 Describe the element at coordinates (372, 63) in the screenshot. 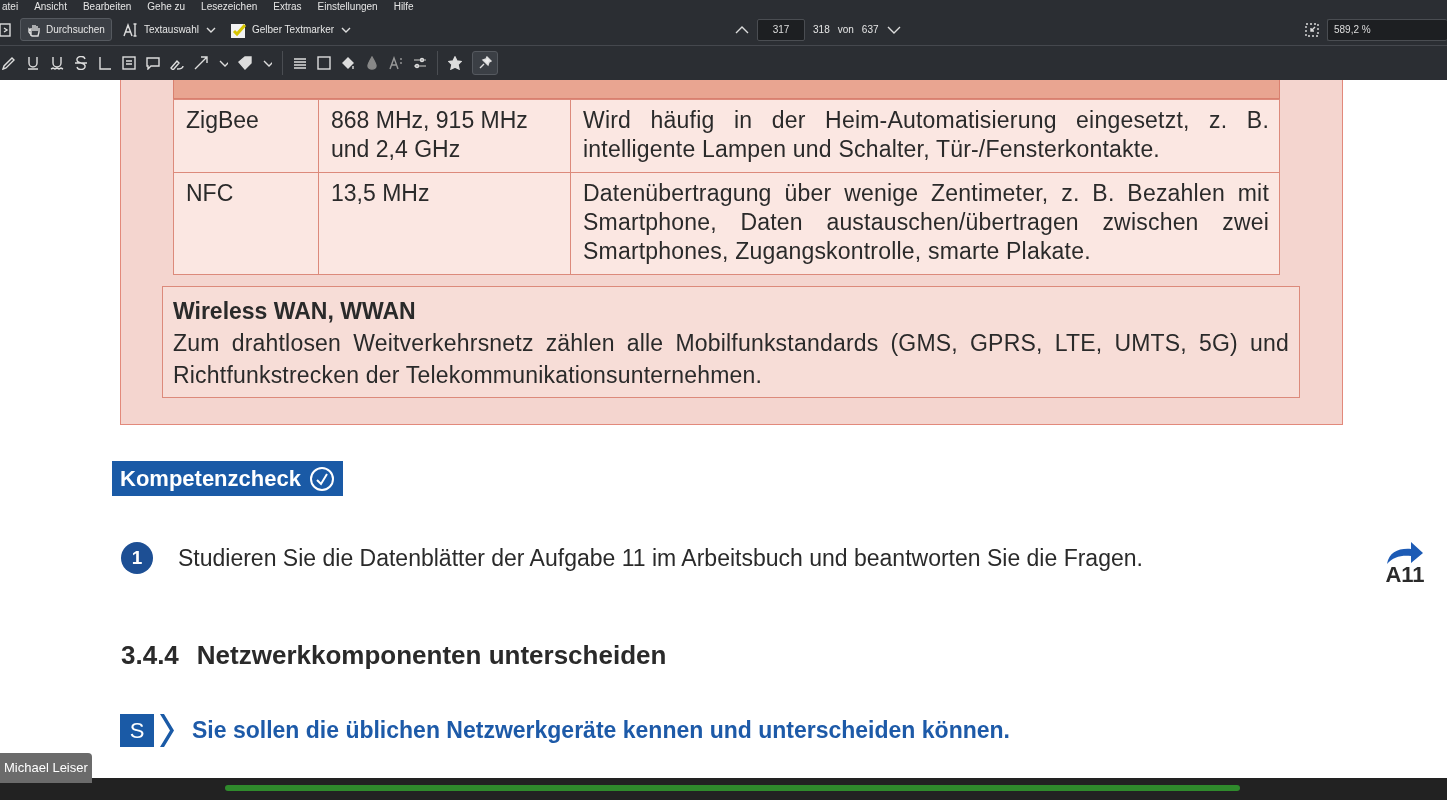

I see `drop-icon` at that location.